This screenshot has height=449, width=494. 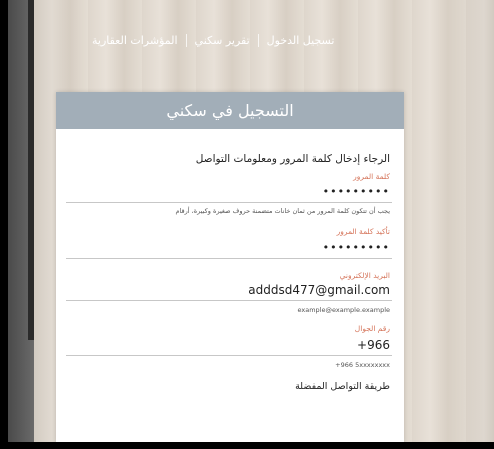 What do you see at coordinates (229, 300) in the screenshot?
I see `email-underline` at bounding box center [229, 300].